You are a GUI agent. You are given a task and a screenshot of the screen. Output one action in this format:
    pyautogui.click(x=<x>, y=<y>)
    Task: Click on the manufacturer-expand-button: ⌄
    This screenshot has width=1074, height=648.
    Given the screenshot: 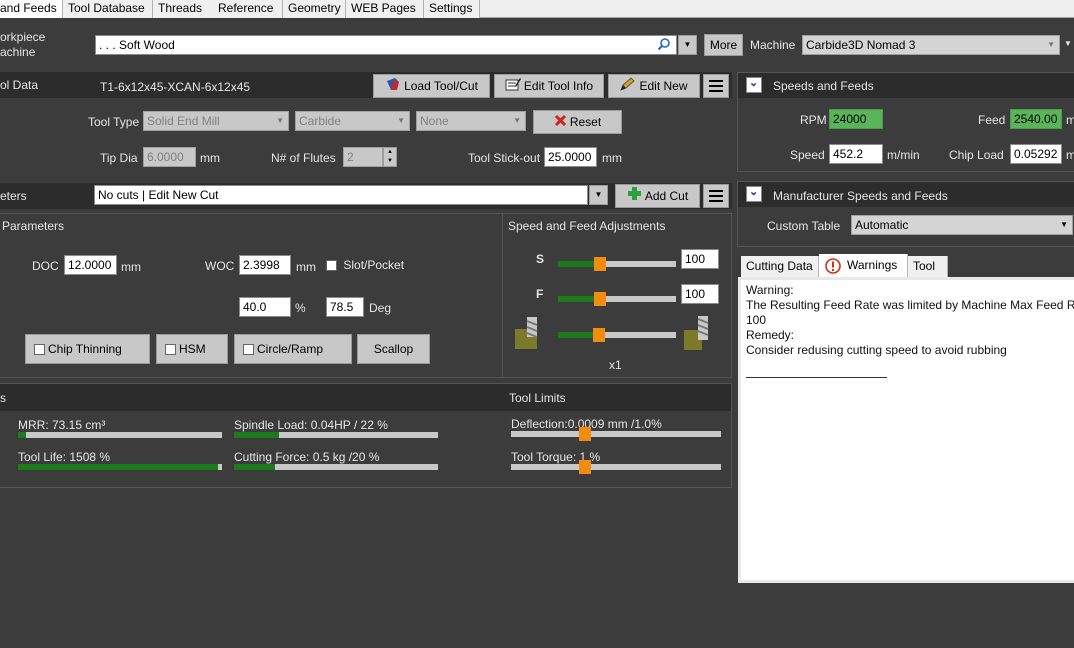 What is the action you would take?
    pyautogui.click(x=754, y=194)
    